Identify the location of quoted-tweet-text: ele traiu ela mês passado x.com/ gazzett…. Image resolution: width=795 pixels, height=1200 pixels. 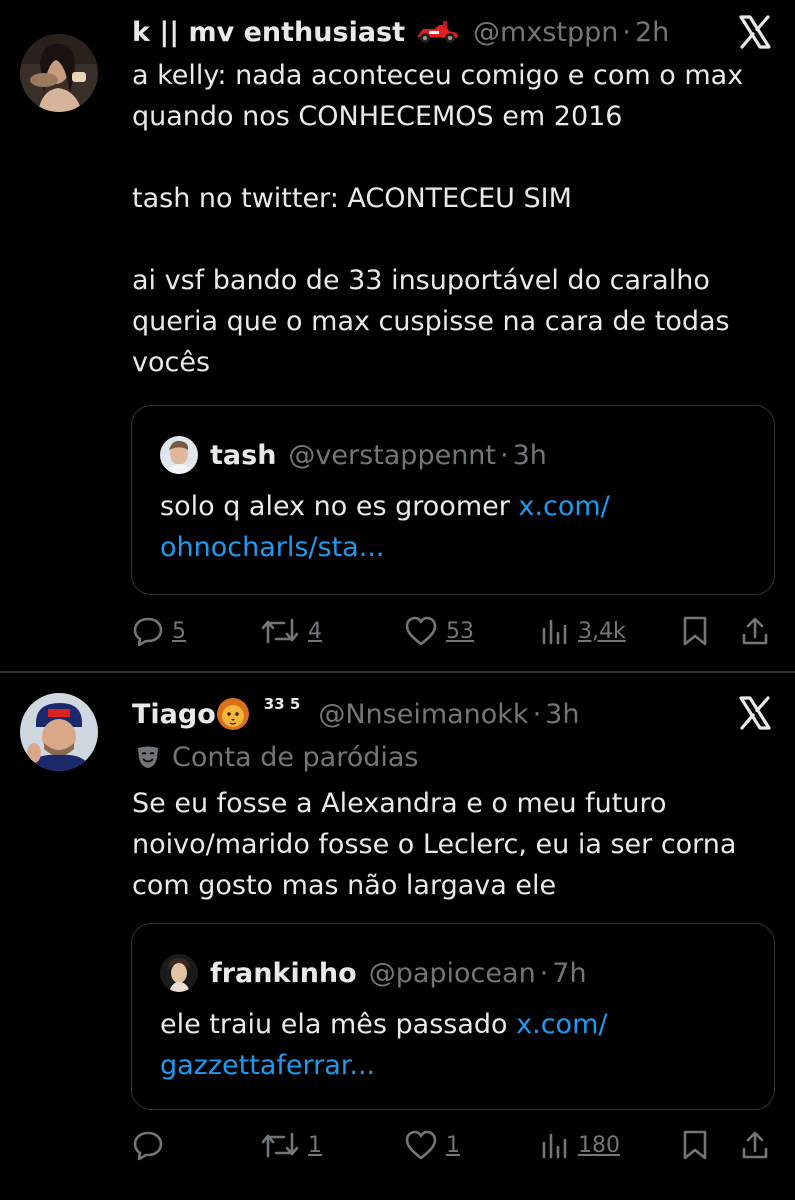
(455, 1045).